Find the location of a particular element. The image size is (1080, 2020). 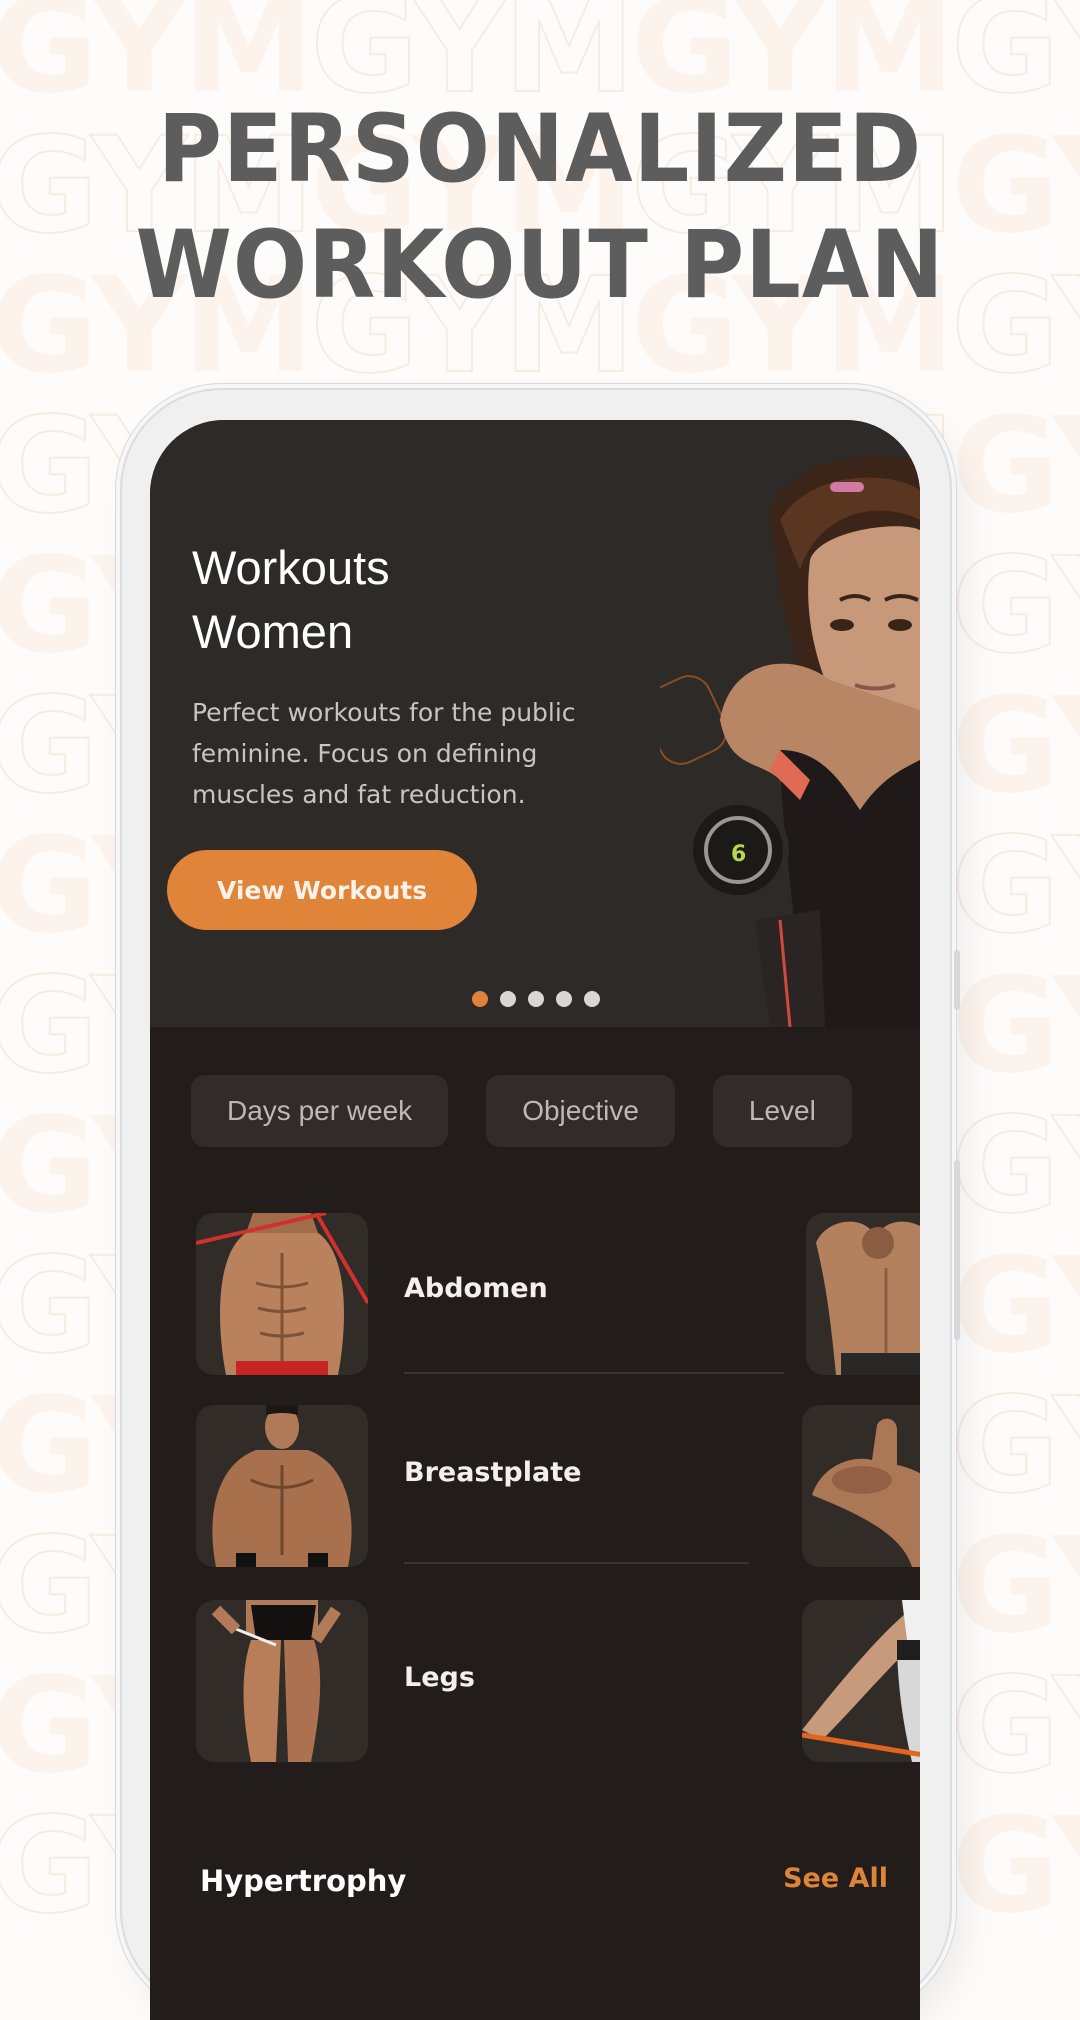

hero-title: Workouts Women is located at coordinates (352, 600).